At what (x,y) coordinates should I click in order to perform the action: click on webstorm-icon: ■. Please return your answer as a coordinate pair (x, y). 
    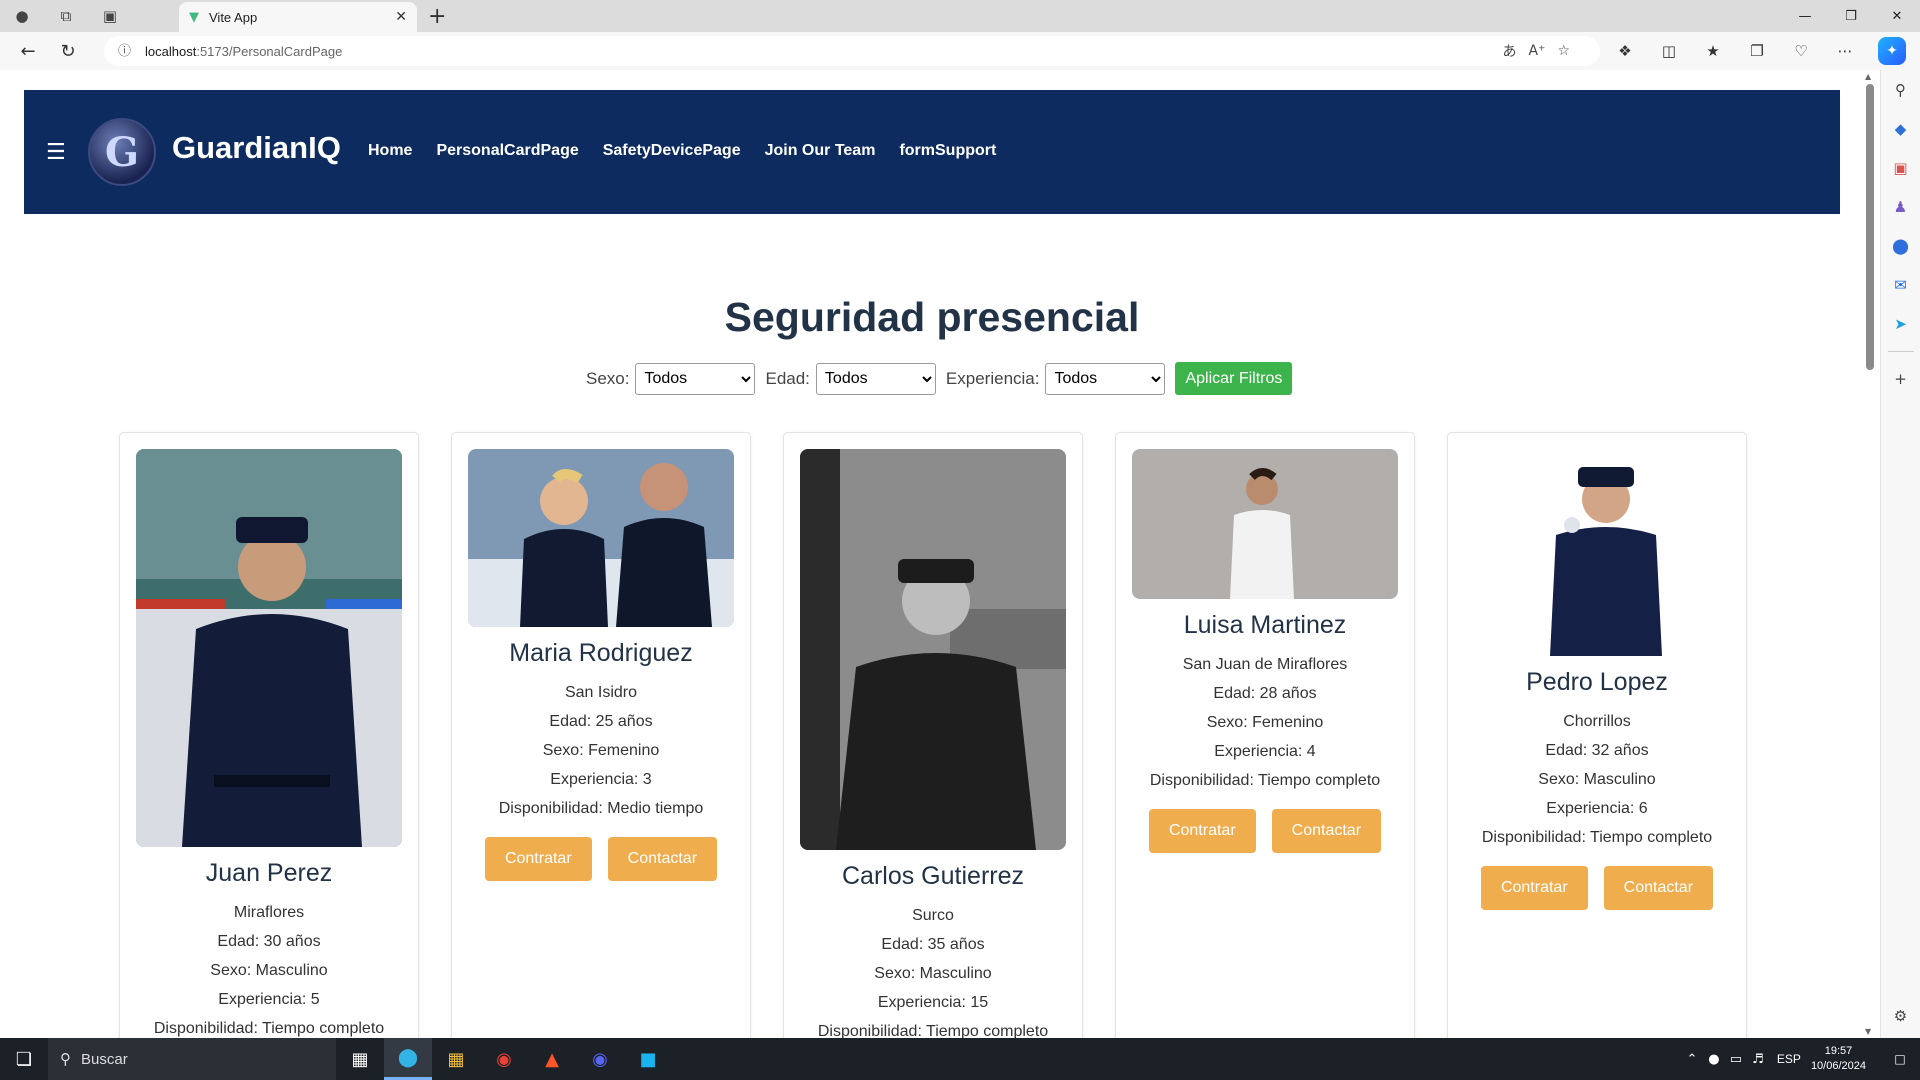
    Looking at the image, I should click on (648, 1059).